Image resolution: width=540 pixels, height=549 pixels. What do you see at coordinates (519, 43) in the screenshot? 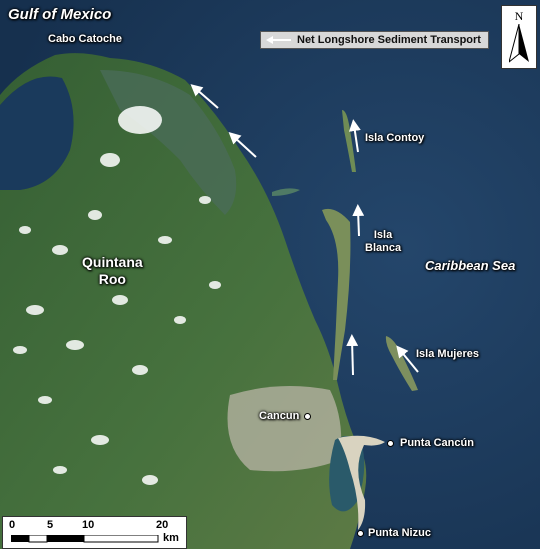
I see `north-arrow-icon` at bounding box center [519, 43].